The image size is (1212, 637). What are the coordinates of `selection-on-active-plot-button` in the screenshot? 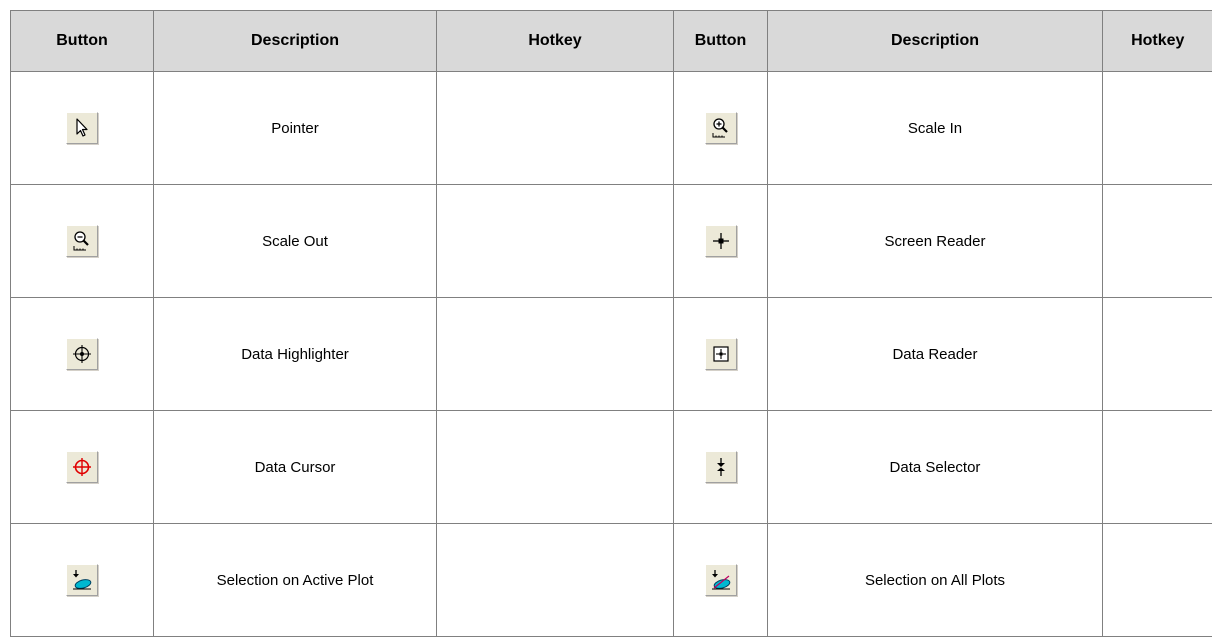 It's located at (82, 580).